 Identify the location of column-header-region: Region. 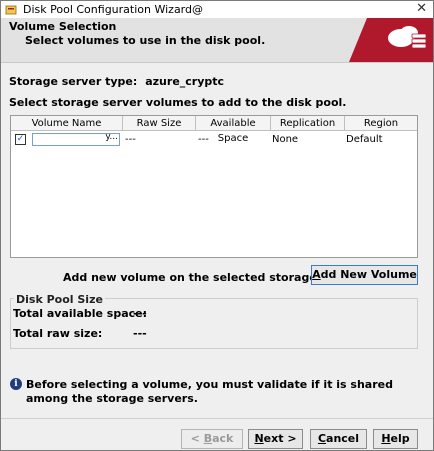
(381, 123).